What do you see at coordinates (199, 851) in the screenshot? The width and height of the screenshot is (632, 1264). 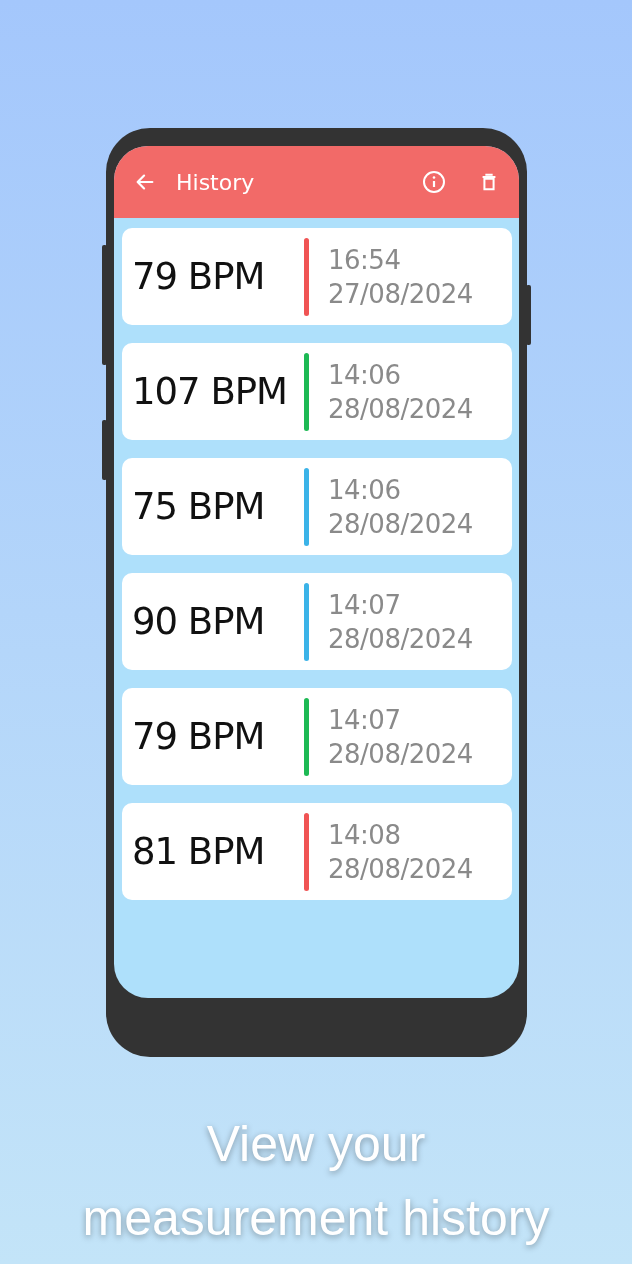 I see `heart-rate-reading: 81 BPM` at bounding box center [199, 851].